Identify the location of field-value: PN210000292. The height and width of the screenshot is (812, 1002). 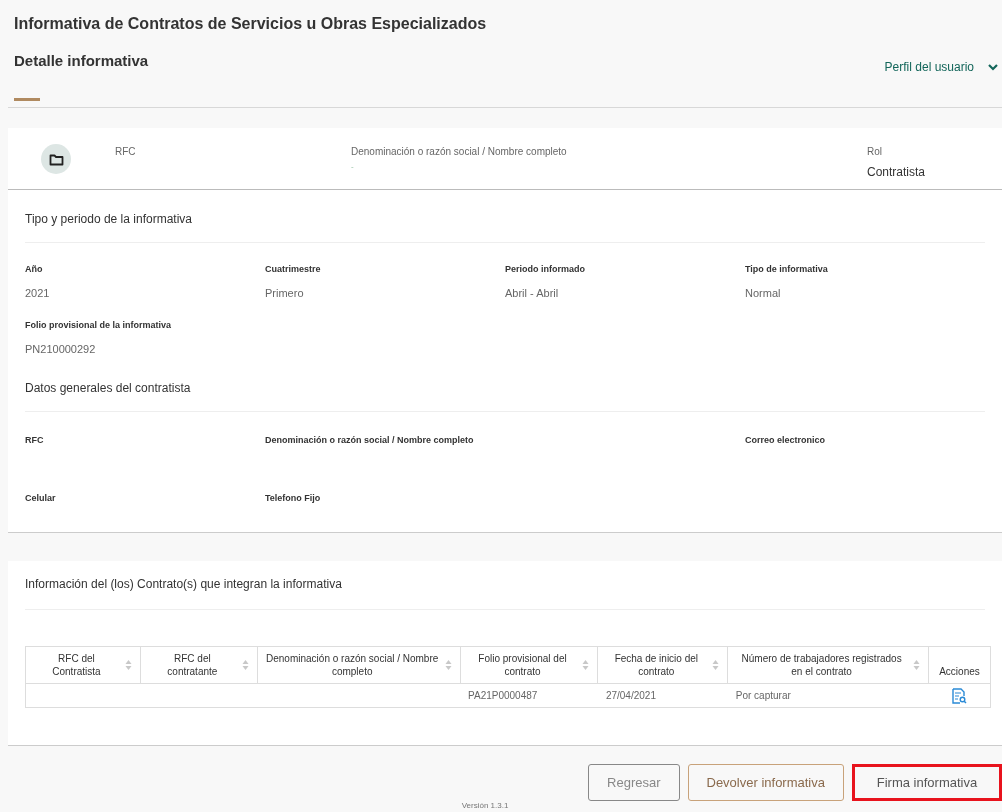
(61, 349).